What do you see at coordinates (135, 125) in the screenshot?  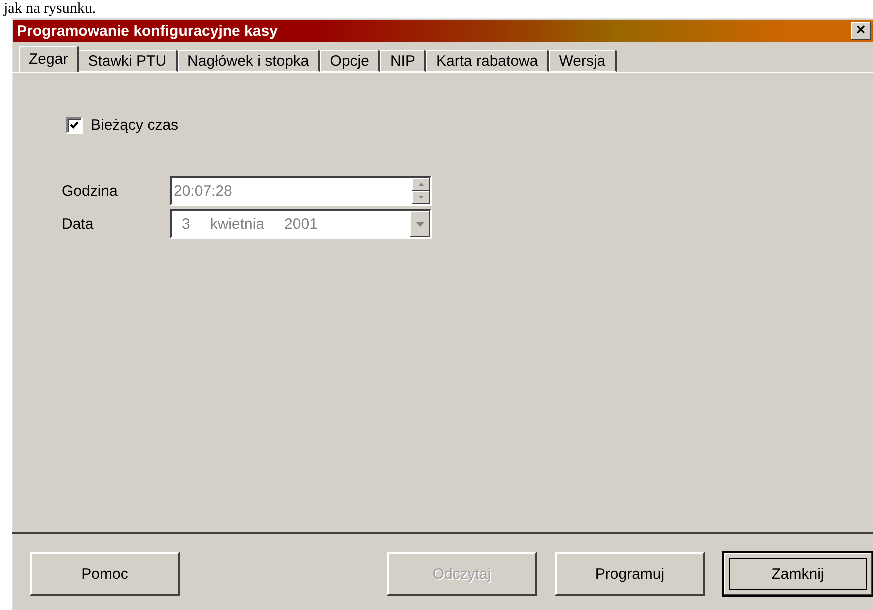 I see `checkbox-label: Bieżący czas` at bounding box center [135, 125].